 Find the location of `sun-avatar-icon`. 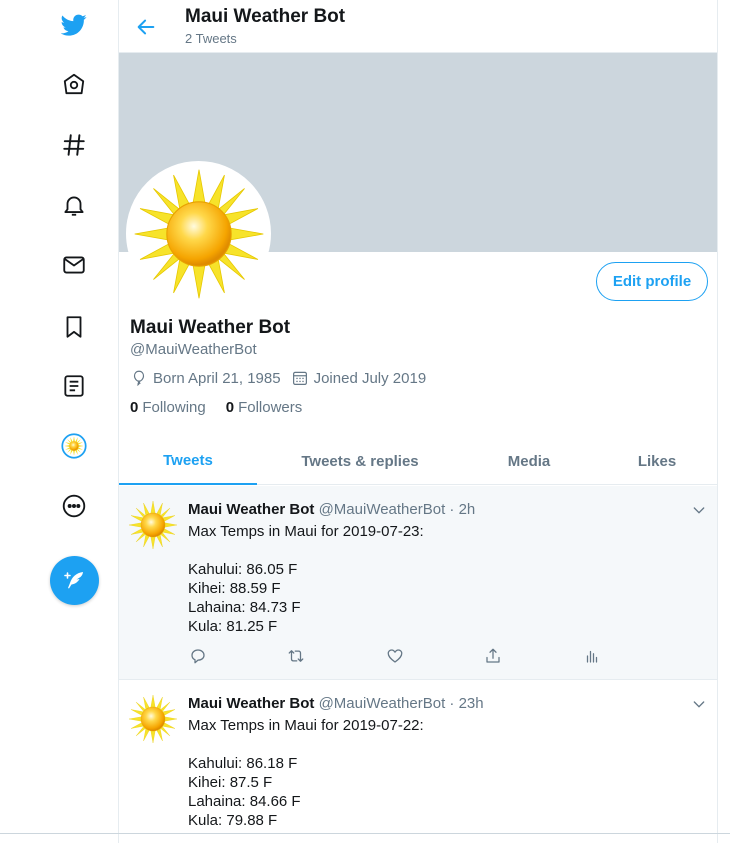

sun-avatar-icon is located at coordinates (199, 234).